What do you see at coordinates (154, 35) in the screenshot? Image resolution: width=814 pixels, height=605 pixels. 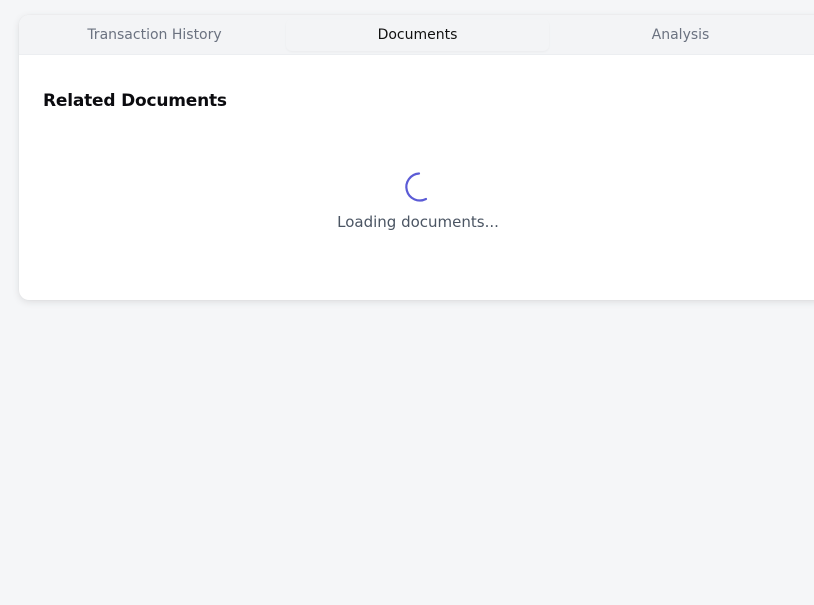 I see `tab-transaction-history: Transaction History` at bounding box center [154, 35].